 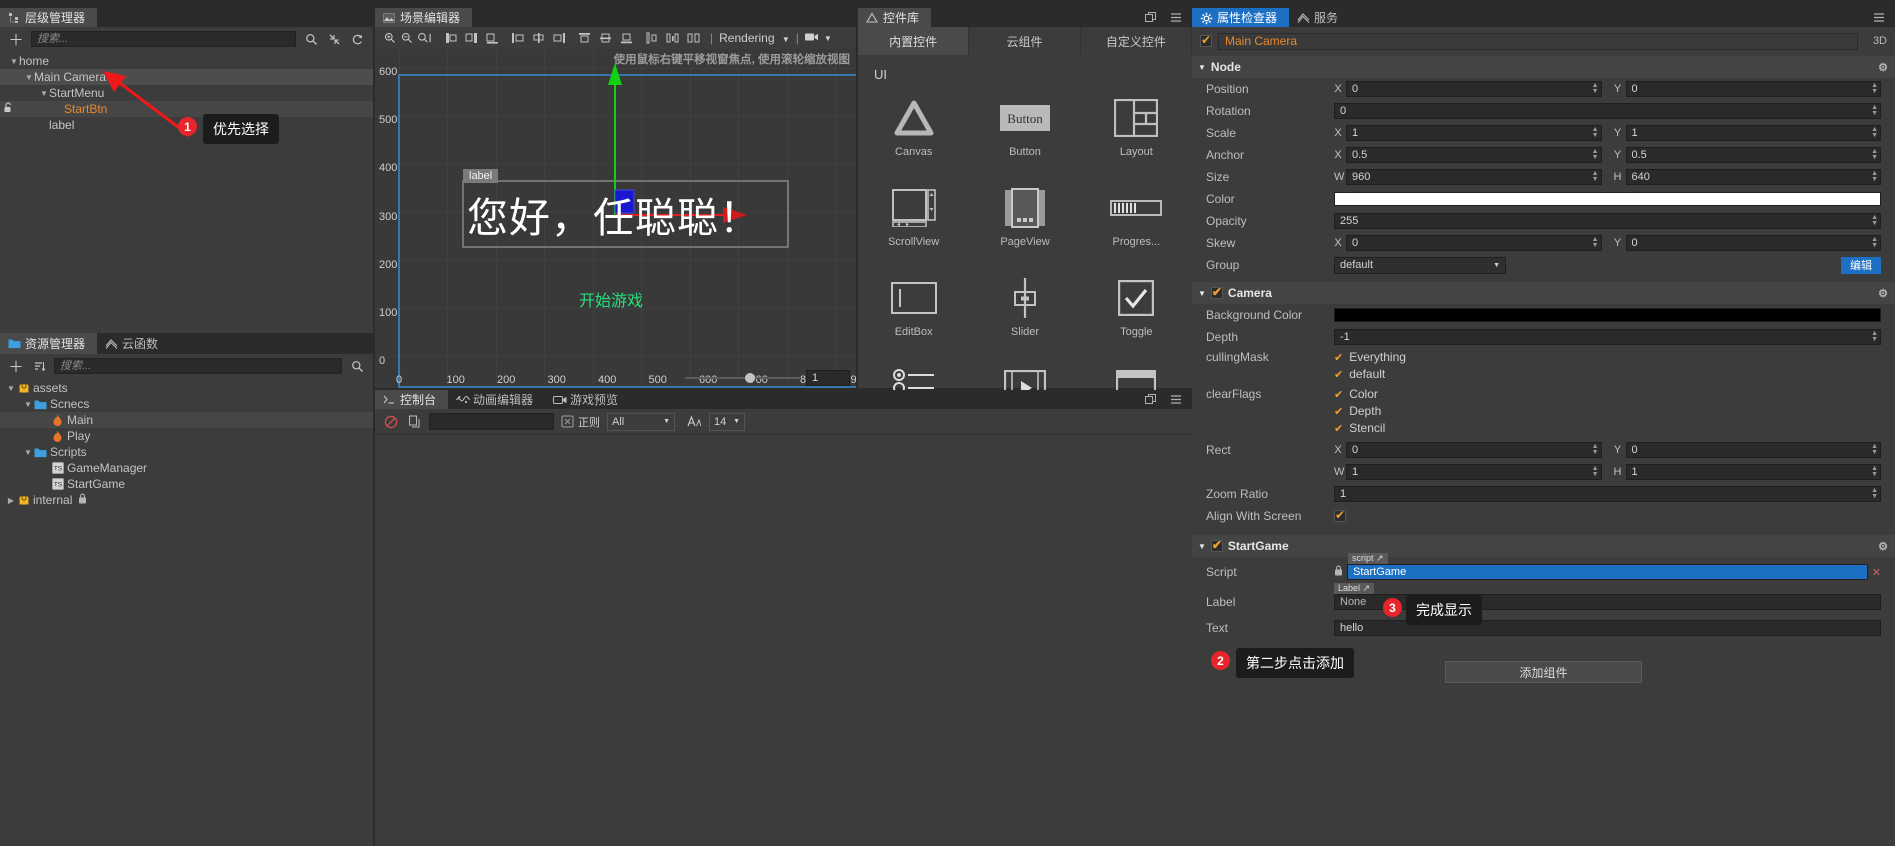 What do you see at coordinates (198, 366) in the screenshot?
I see `search-input` at bounding box center [198, 366].